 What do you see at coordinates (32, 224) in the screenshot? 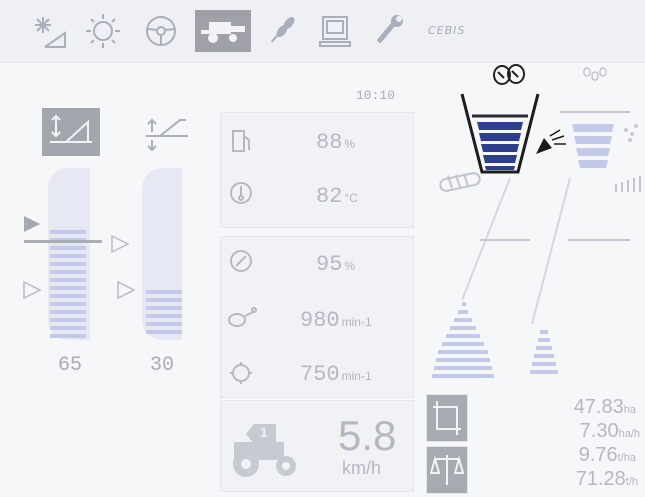
I see `gauge-pointer-icon` at bounding box center [32, 224].